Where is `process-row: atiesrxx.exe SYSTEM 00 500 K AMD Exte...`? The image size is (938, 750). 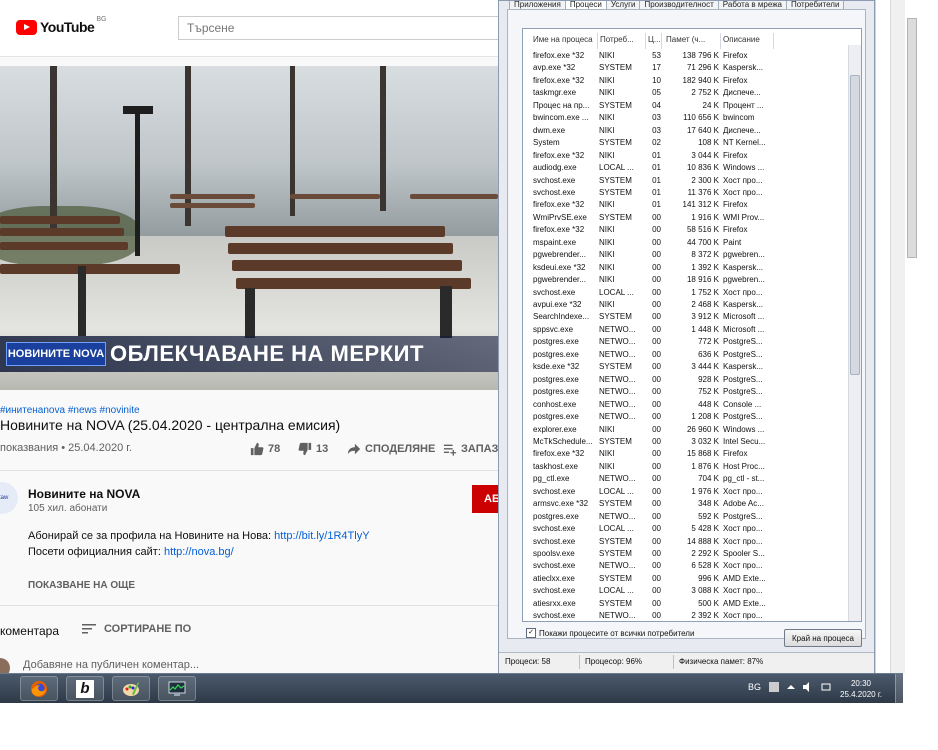 process-row: atiesrxx.exe SYSTEM 00 500 K AMD Exte... is located at coordinates (686, 604).